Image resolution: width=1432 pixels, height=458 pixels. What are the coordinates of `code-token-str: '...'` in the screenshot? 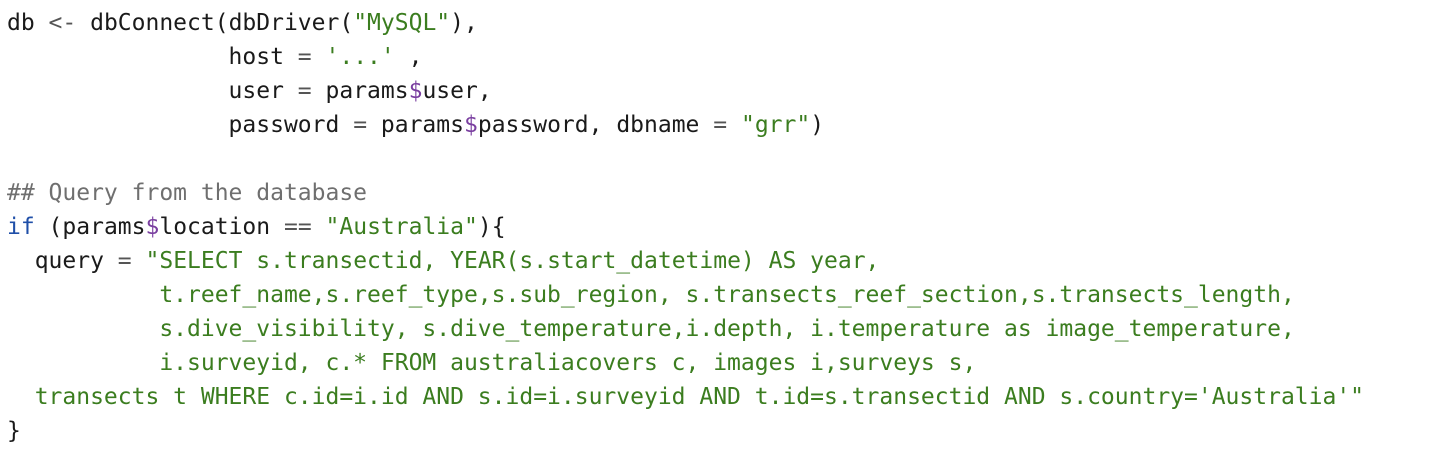 It's located at (360, 57).